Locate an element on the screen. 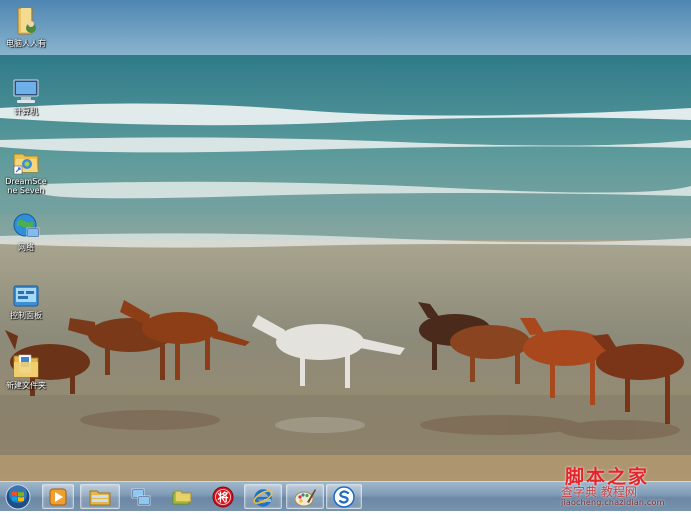  desktop-icon-label: 计算机 is located at coordinates (26, 111).